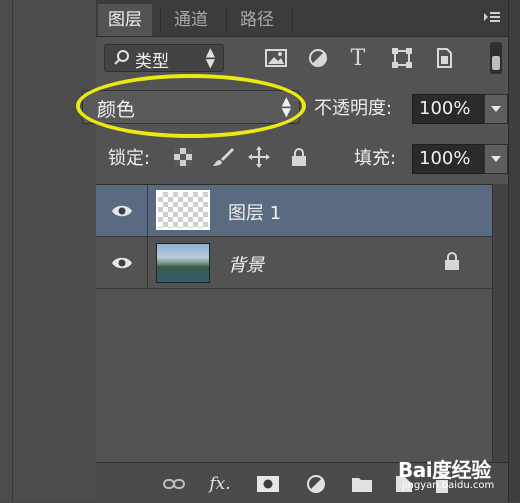 This screenshot has width=520, height=503. Describe the element at coordinates (294, 263) in the screenshot. I see `layer-row: 背景` at that location.